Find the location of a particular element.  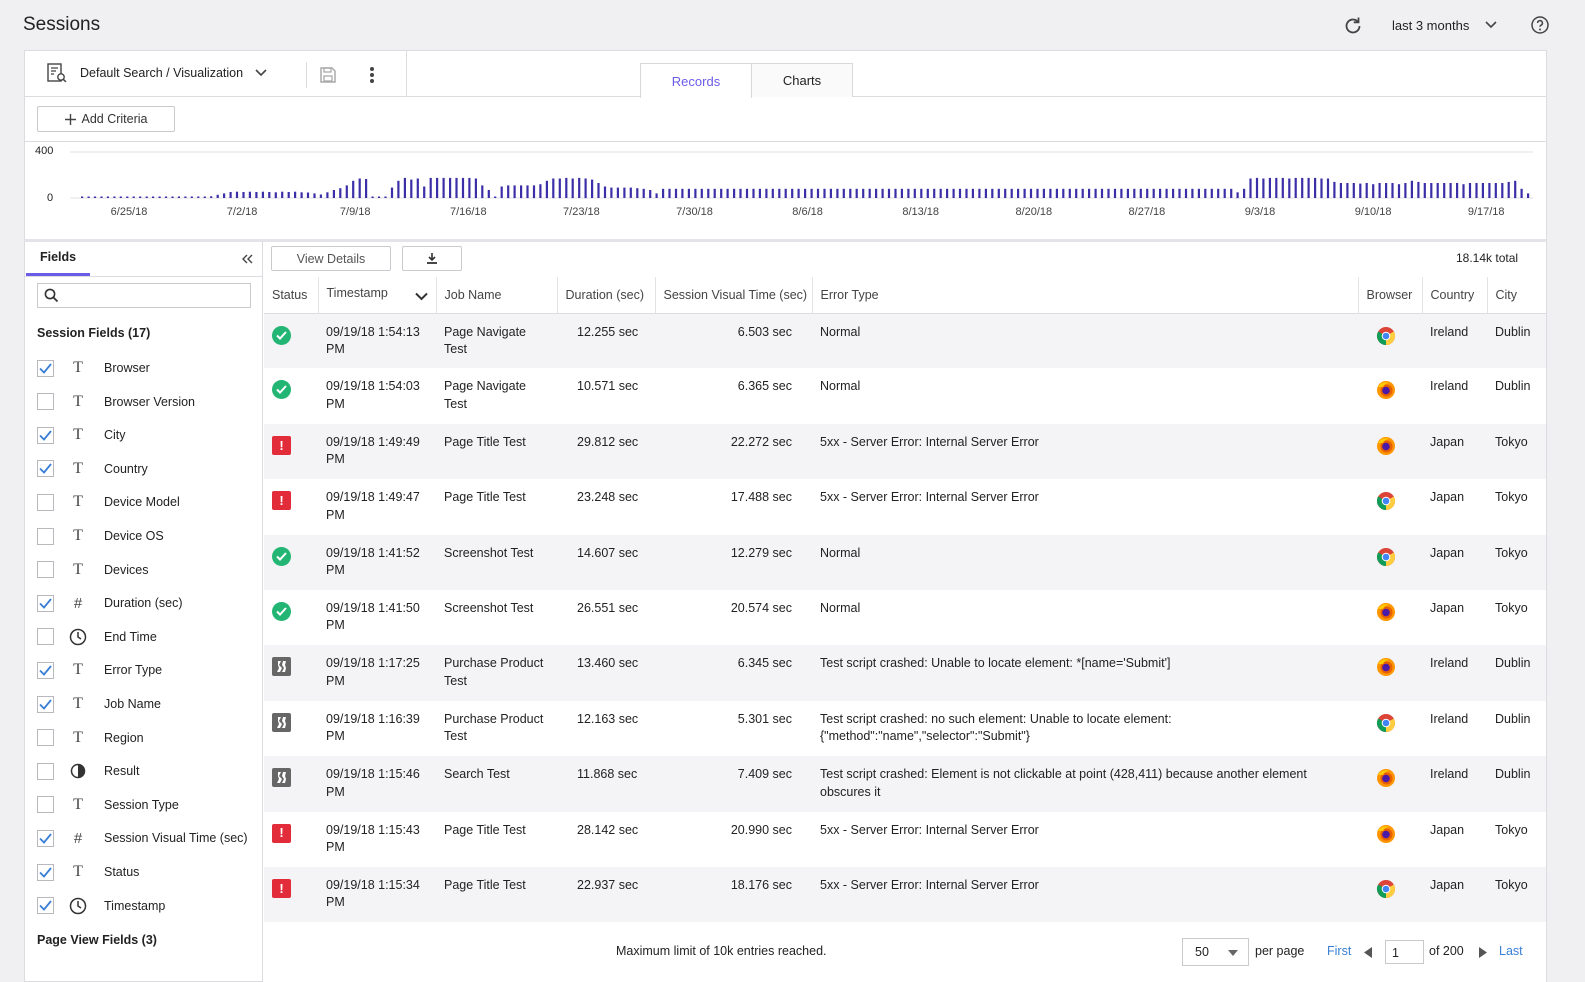

column-header-country: Country is located at coordinates (1455, 295).